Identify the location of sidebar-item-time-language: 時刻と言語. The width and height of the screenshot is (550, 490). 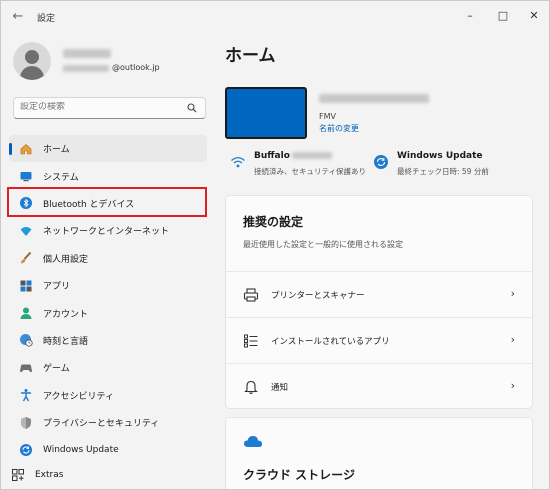
(108, 340).